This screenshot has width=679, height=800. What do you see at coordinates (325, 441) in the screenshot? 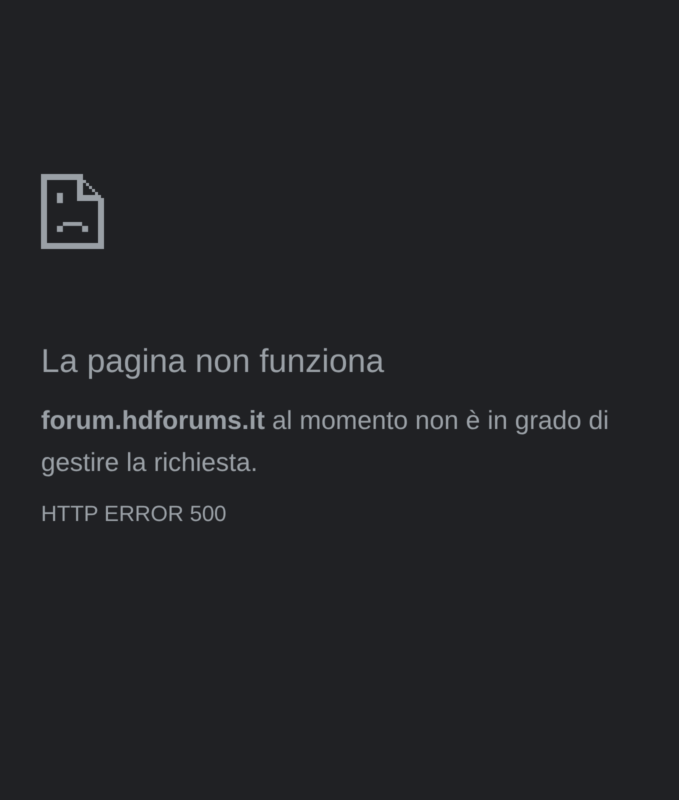
I see `error-message: forum.hdforums.it al momento non è in grado di gestire la richiesta.` at bounding box center [325, 441].